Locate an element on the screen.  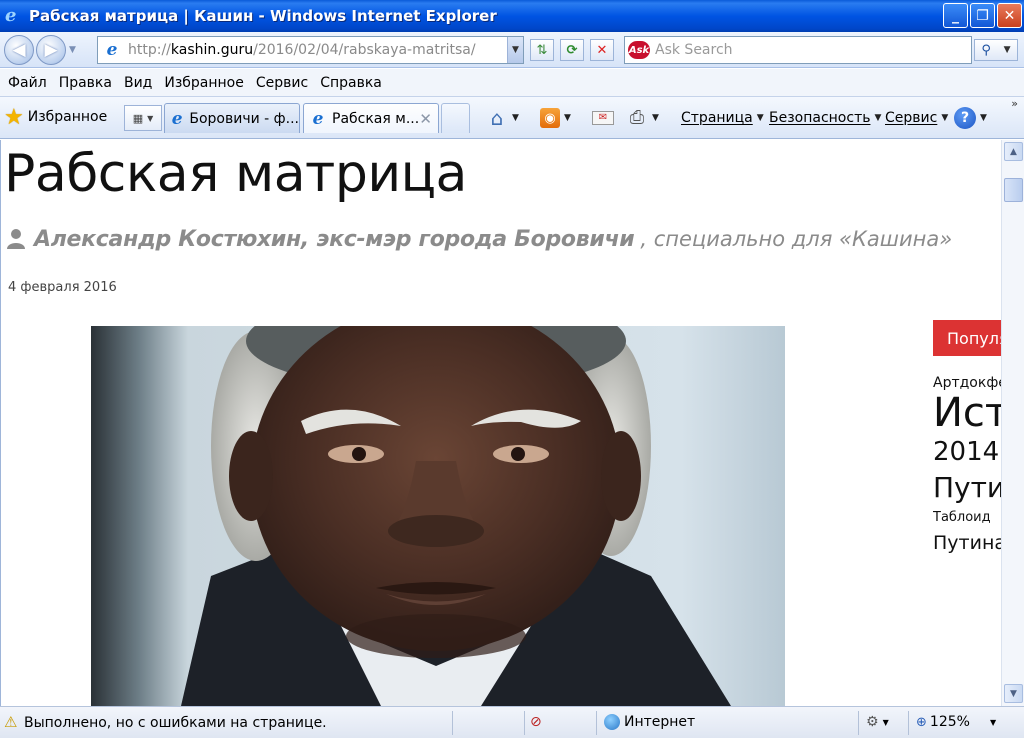
favorites-star-icon: ★ is located at coordinates (14, 117).